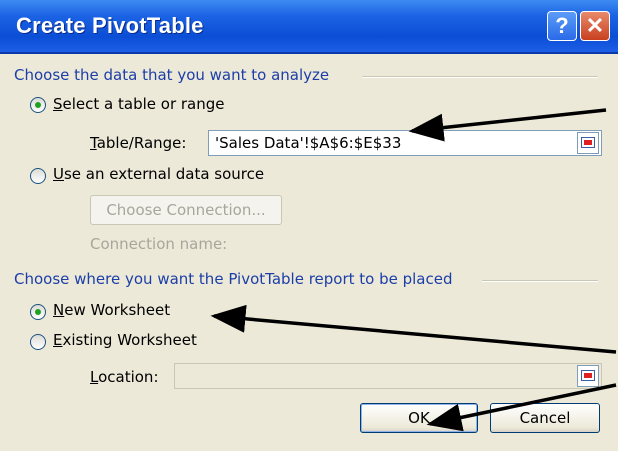 This screenshot has height=451, width=618. What do you see at coordinates (110, 25) in the screenshot?
I see `dialog-title: Create PivotTable` at bounding box center [110, 25].